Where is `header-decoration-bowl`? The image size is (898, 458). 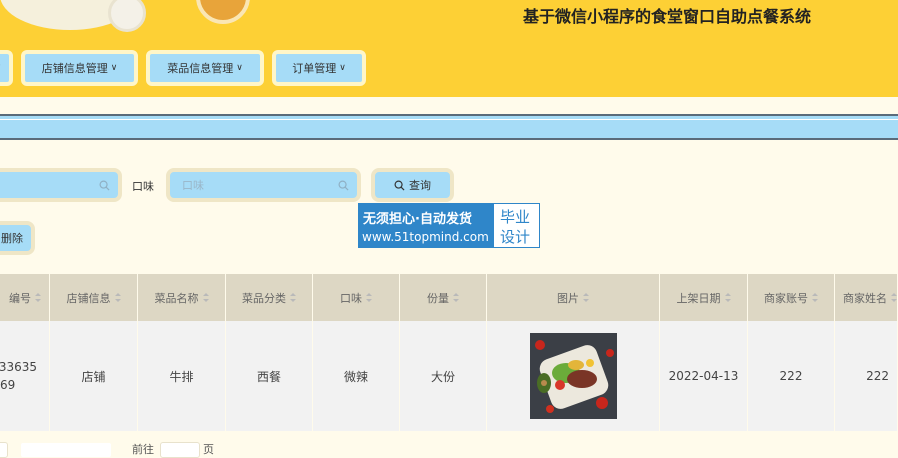 header-decoration-bowl is located at coordinates (127, 16).